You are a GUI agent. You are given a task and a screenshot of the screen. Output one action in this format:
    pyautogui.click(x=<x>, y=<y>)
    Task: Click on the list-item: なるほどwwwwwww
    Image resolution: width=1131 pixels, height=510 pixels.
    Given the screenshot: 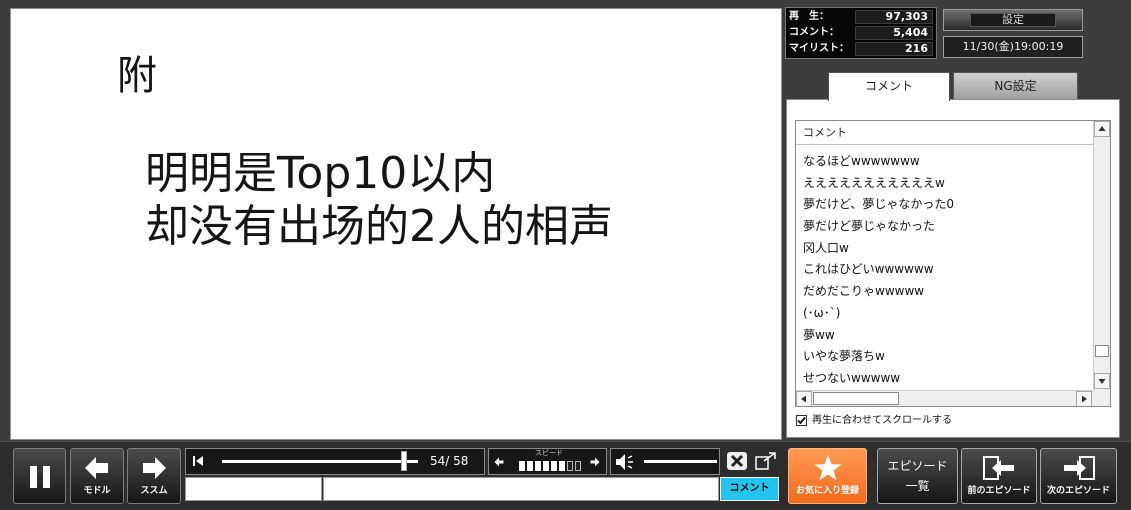 What is the action you would take?
    pyautogui.click(x=944, y=162)
    